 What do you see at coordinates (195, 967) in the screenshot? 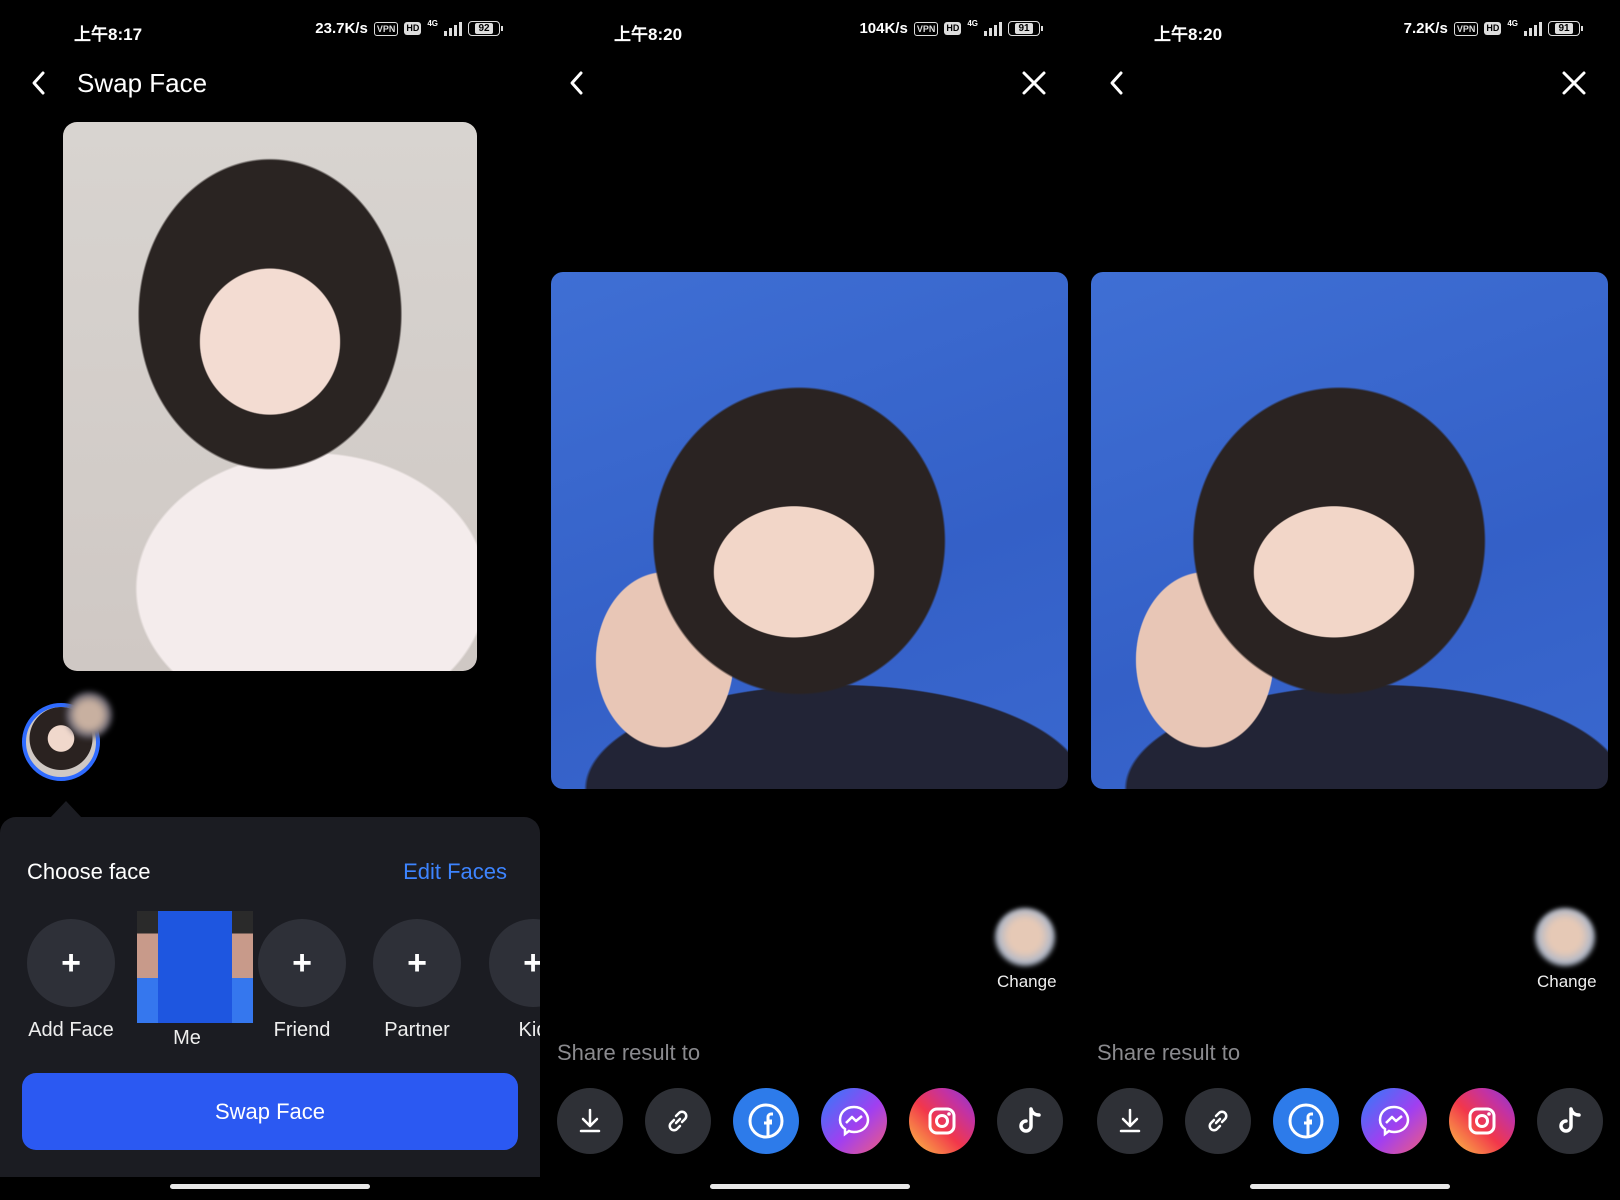
I see `me-face-avatar` at bounding box center [195, 967].